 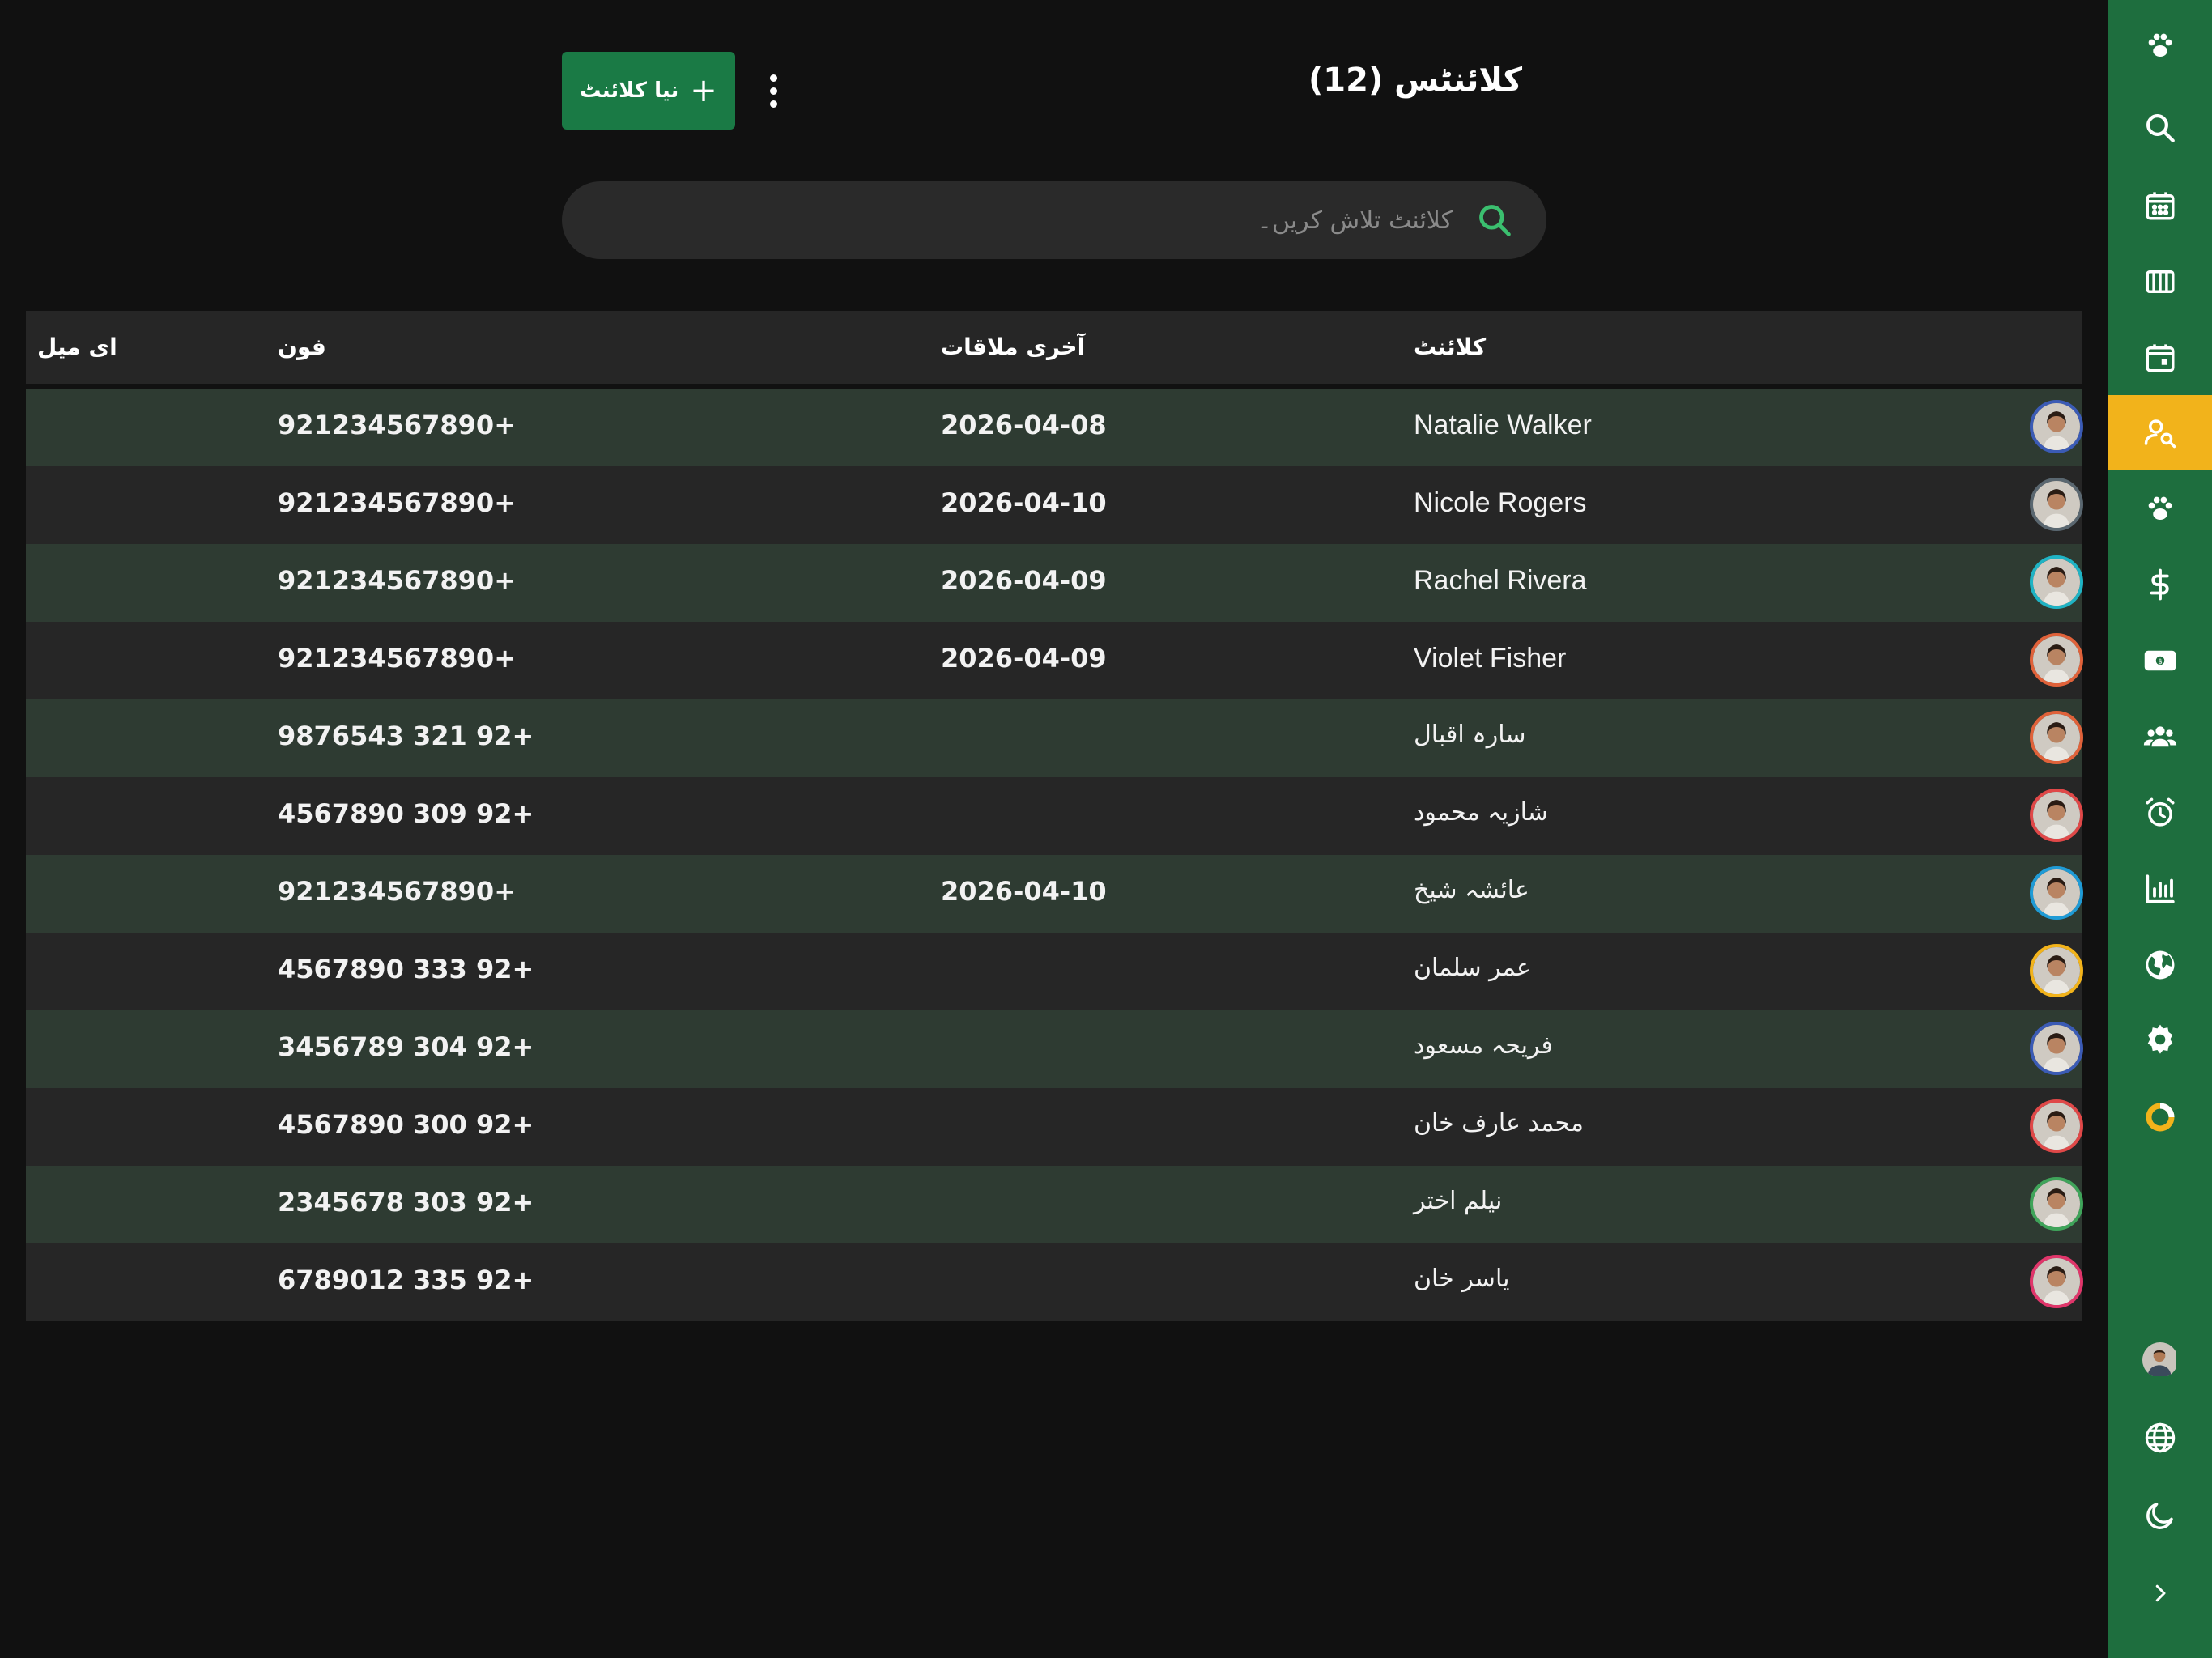 I want to click on dark-mode-moon-icon, so click(x=2160, y=1515).